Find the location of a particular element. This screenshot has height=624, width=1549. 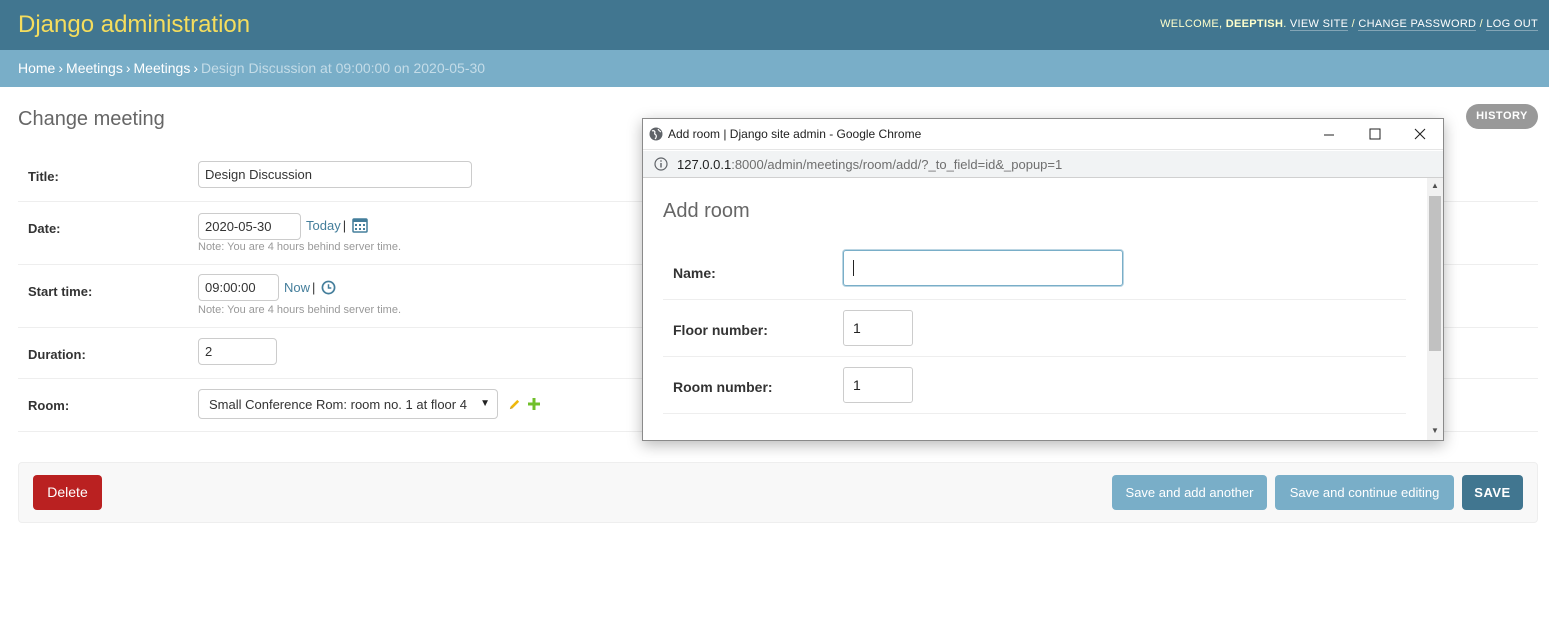

popup-row-floor: Floor number: 1 is located at coordinates (1034, 328).